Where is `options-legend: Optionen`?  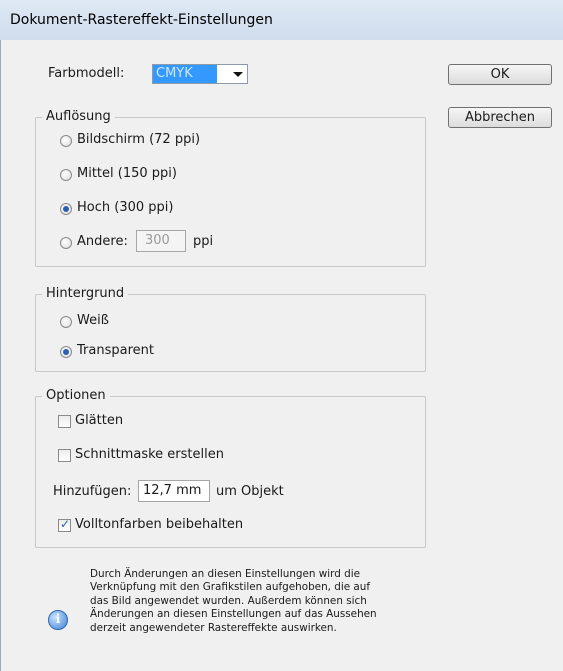
options-legend: Optionen is located at coordinates (76, 395).